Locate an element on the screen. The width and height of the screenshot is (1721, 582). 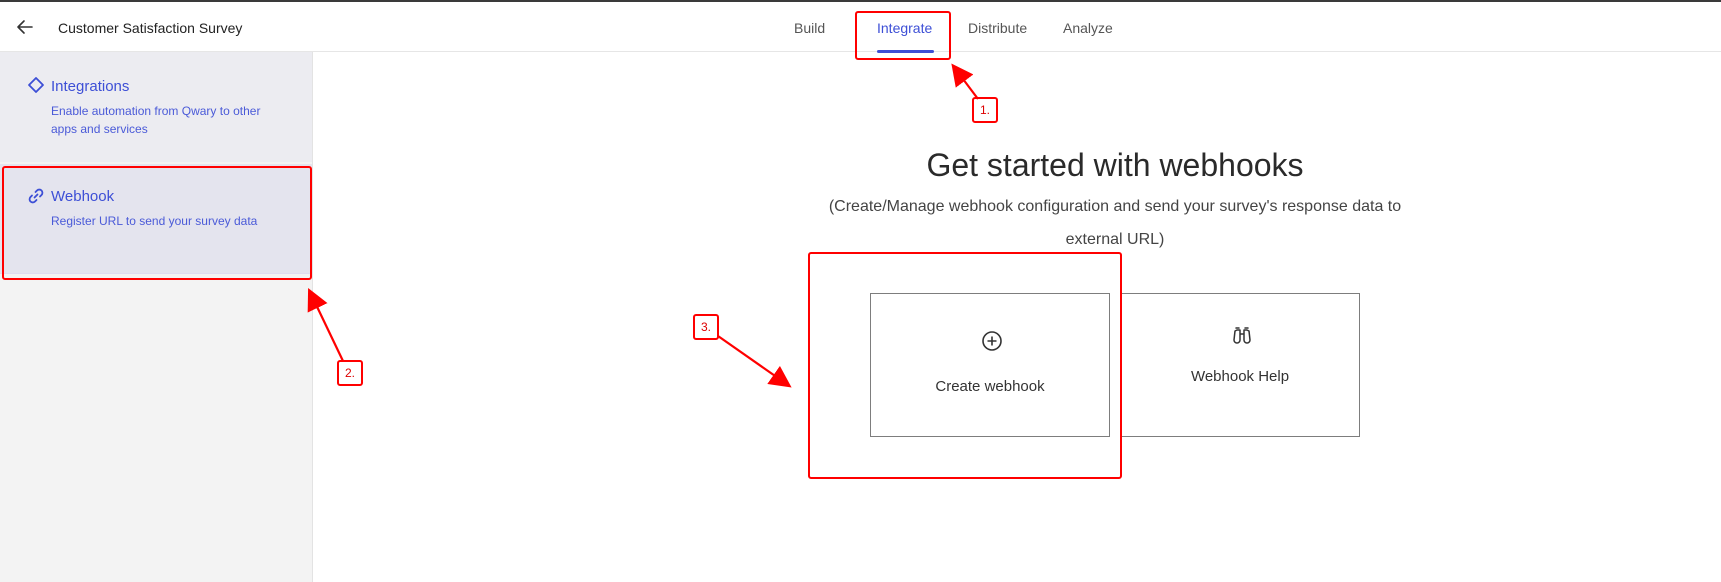
tab-integrate: Integrate is located at coordinates (904, 28).